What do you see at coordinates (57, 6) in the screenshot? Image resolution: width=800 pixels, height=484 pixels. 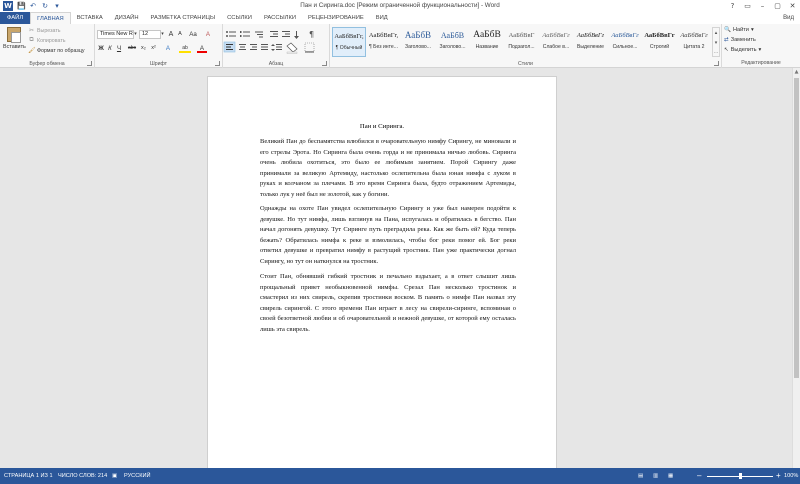 I see `qat-customize-icon: ▾` at bounding box center [57, 6].